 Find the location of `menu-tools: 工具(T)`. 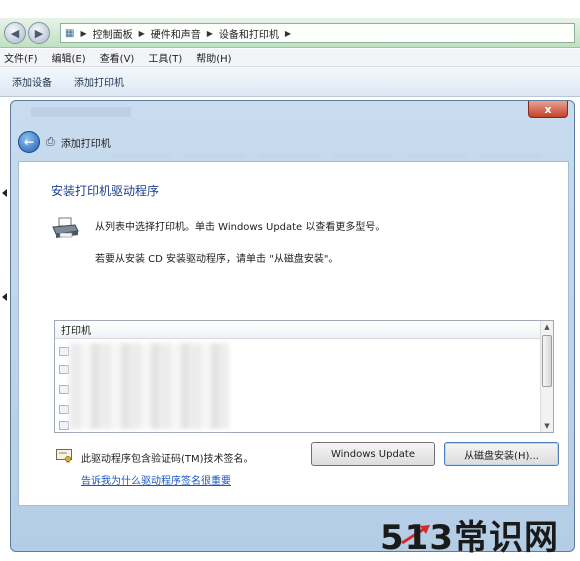

menu-tools: 工具(T) is located at coordinates (165, 57).